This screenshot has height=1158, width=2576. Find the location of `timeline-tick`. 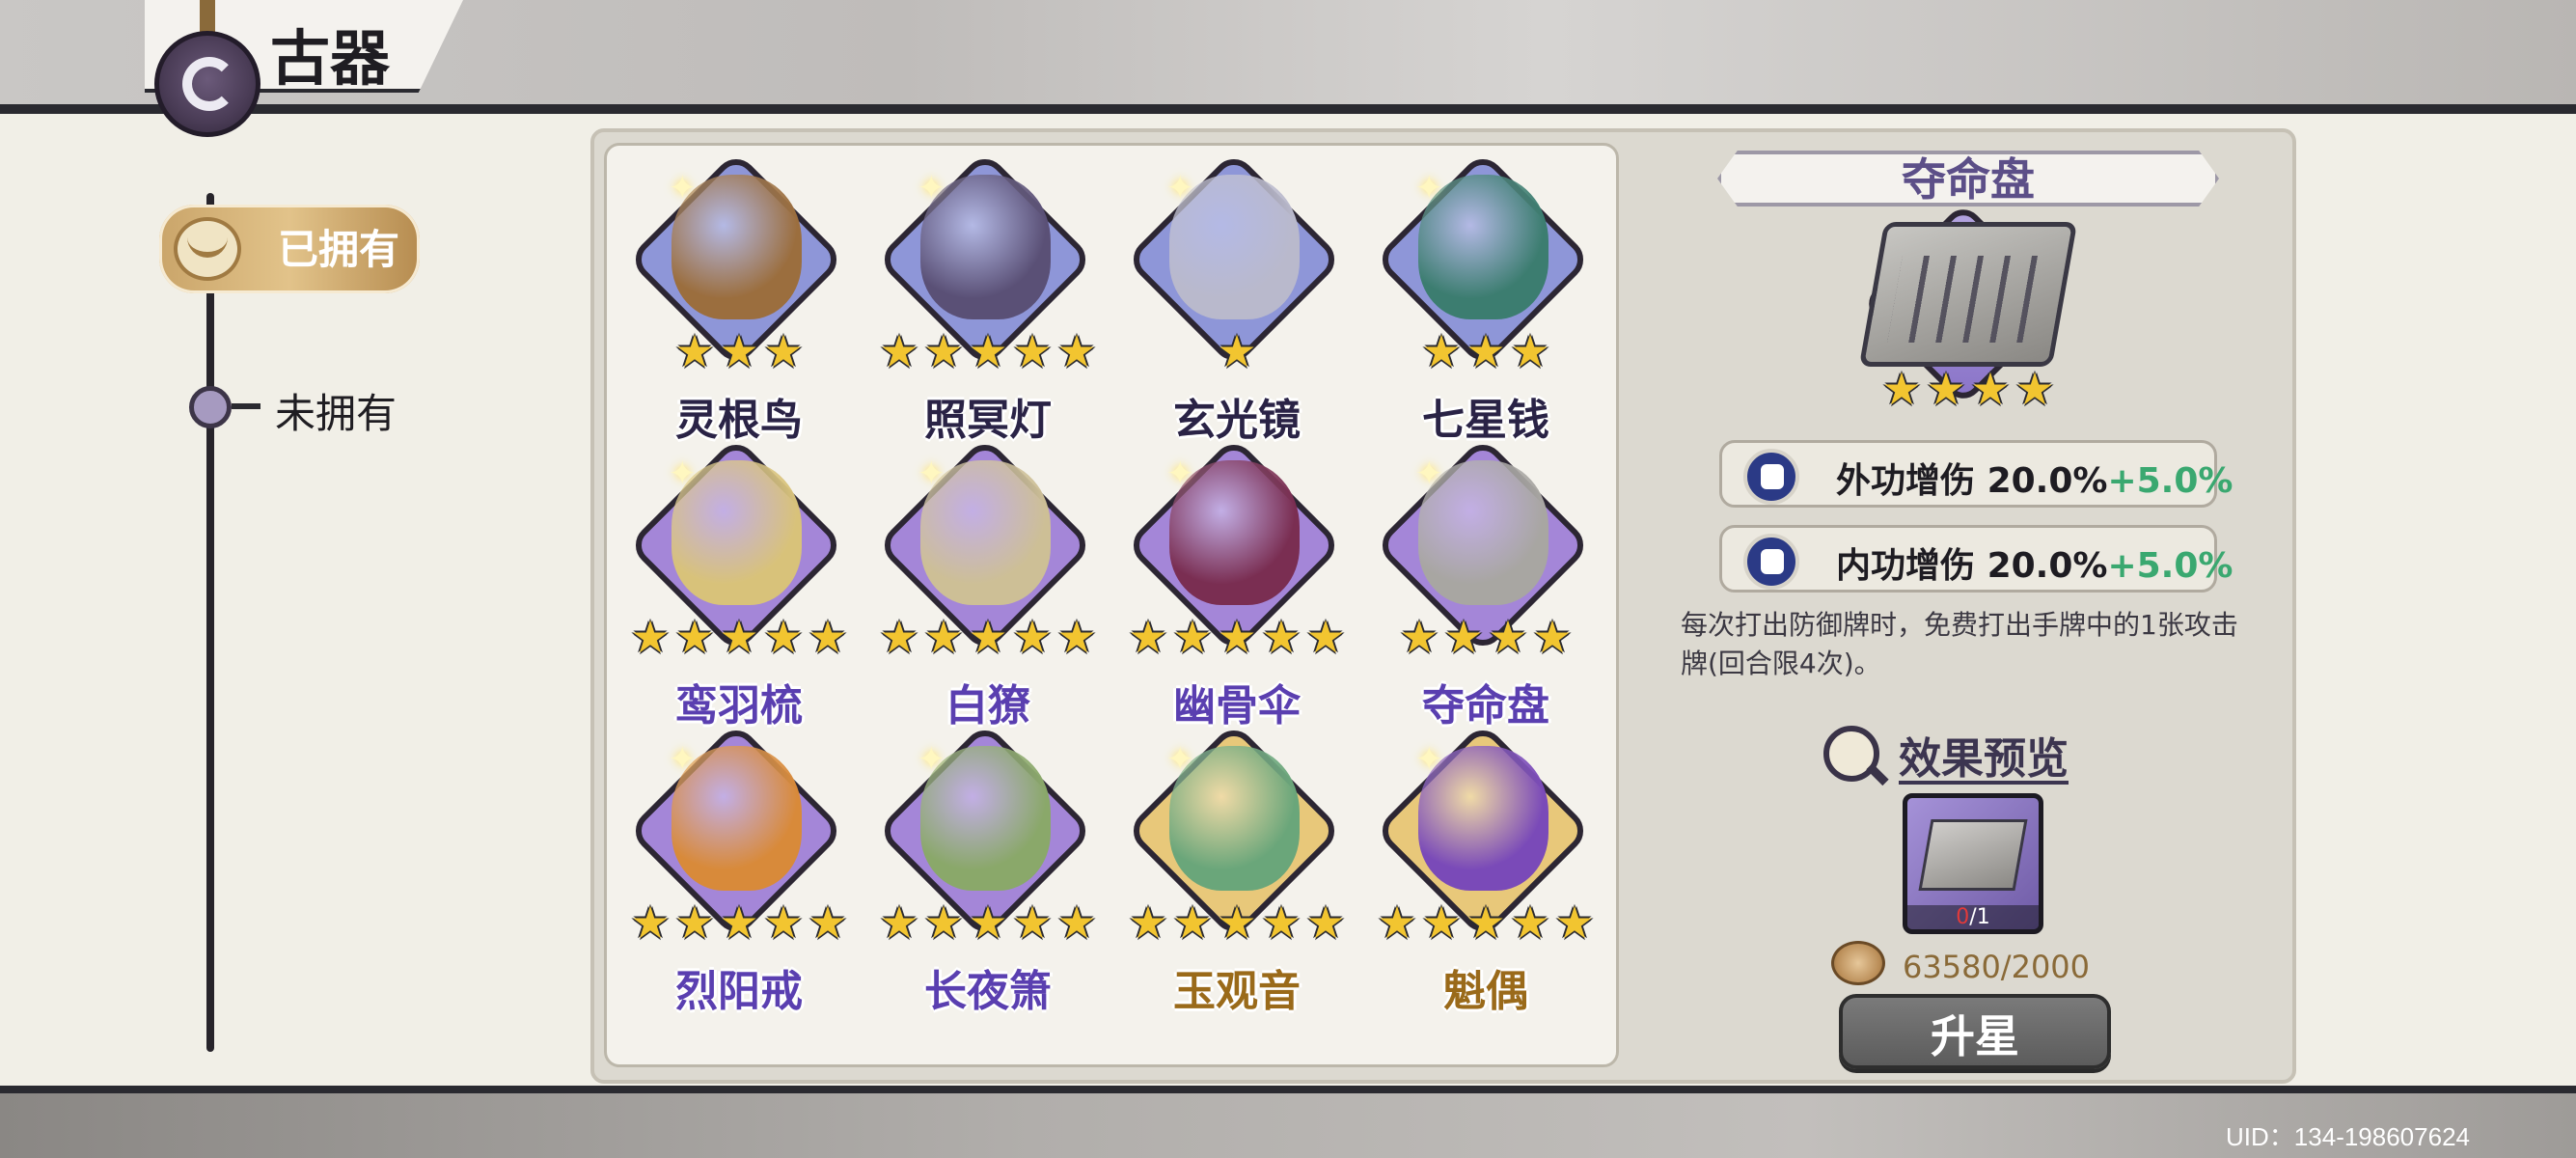

timeline-tick is located at coordinates (246, 406).